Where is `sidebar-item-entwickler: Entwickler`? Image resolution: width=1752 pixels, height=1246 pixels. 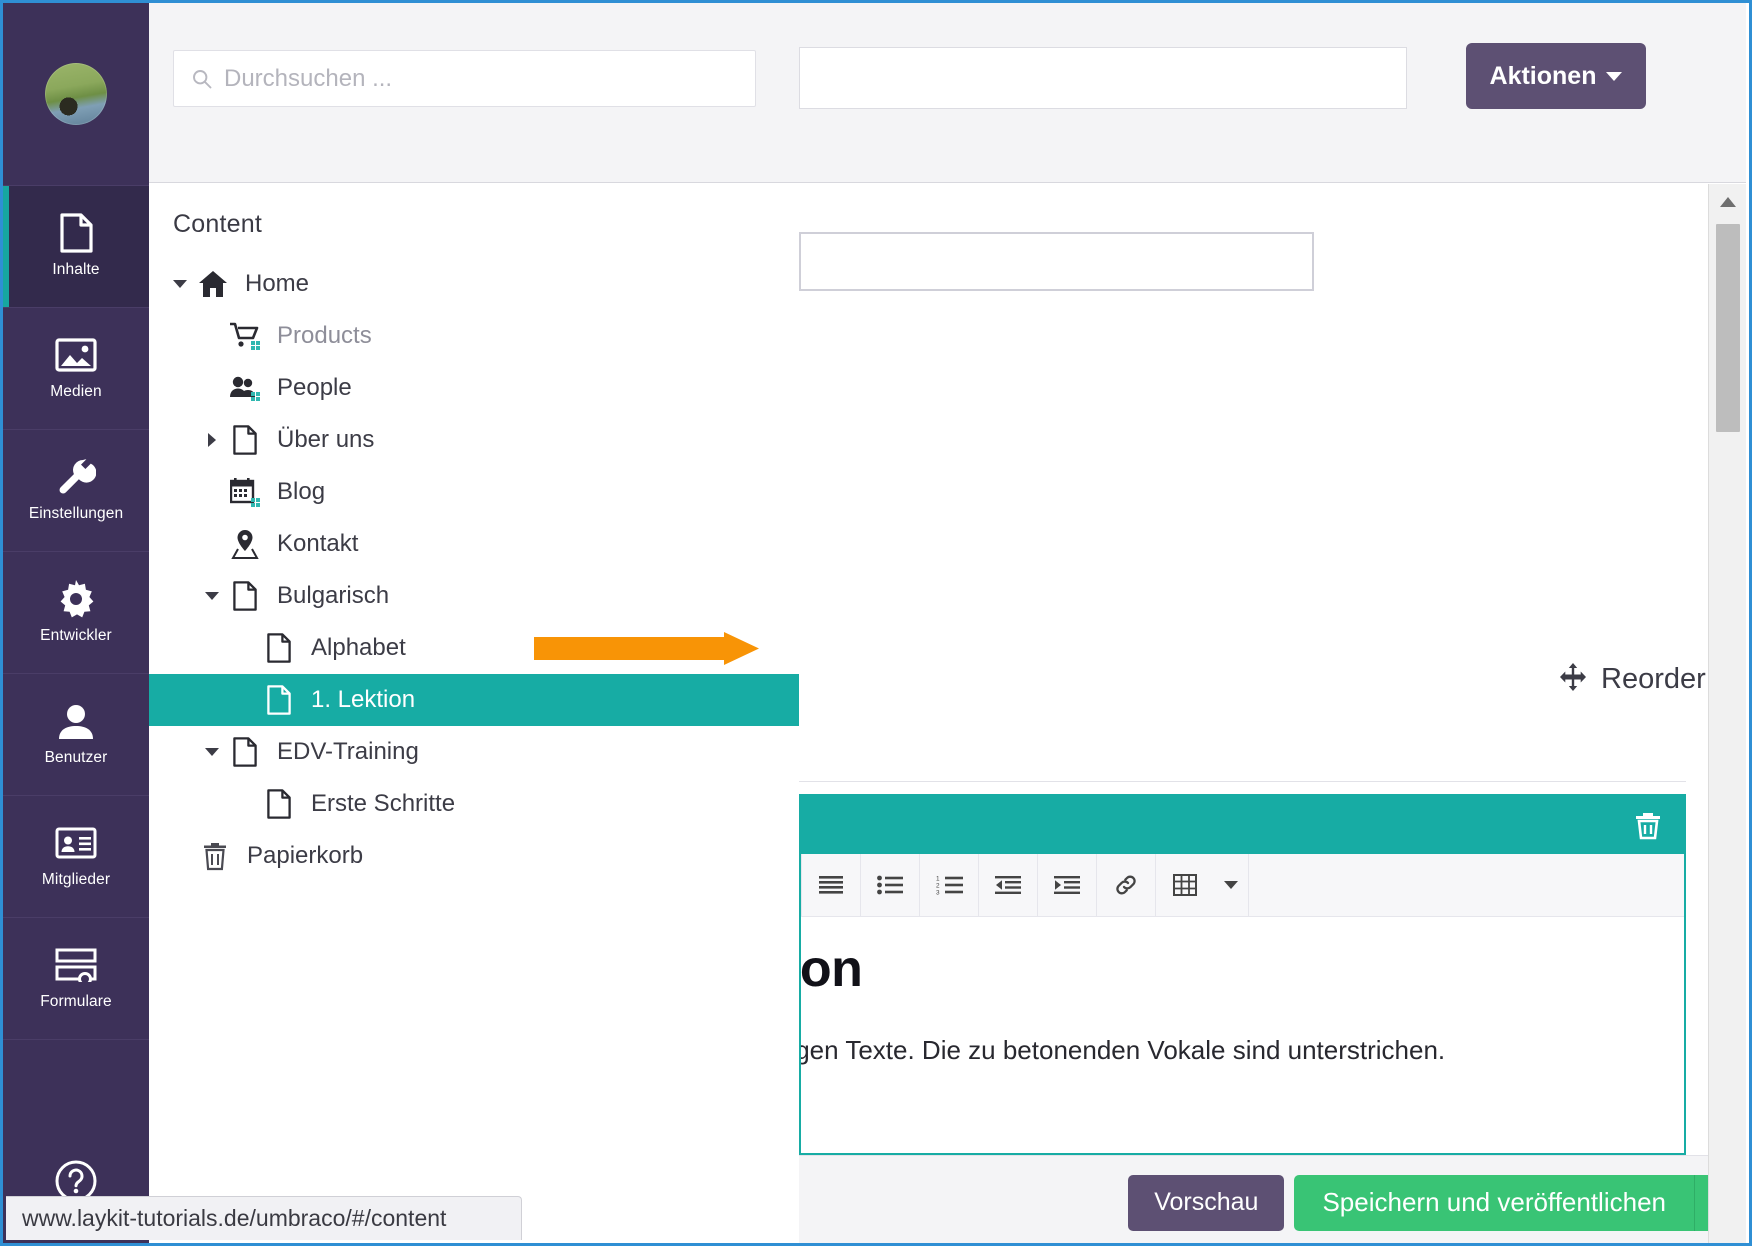 sidebar-item-entwickler: Entwickler is located at coordinates (76, 613).